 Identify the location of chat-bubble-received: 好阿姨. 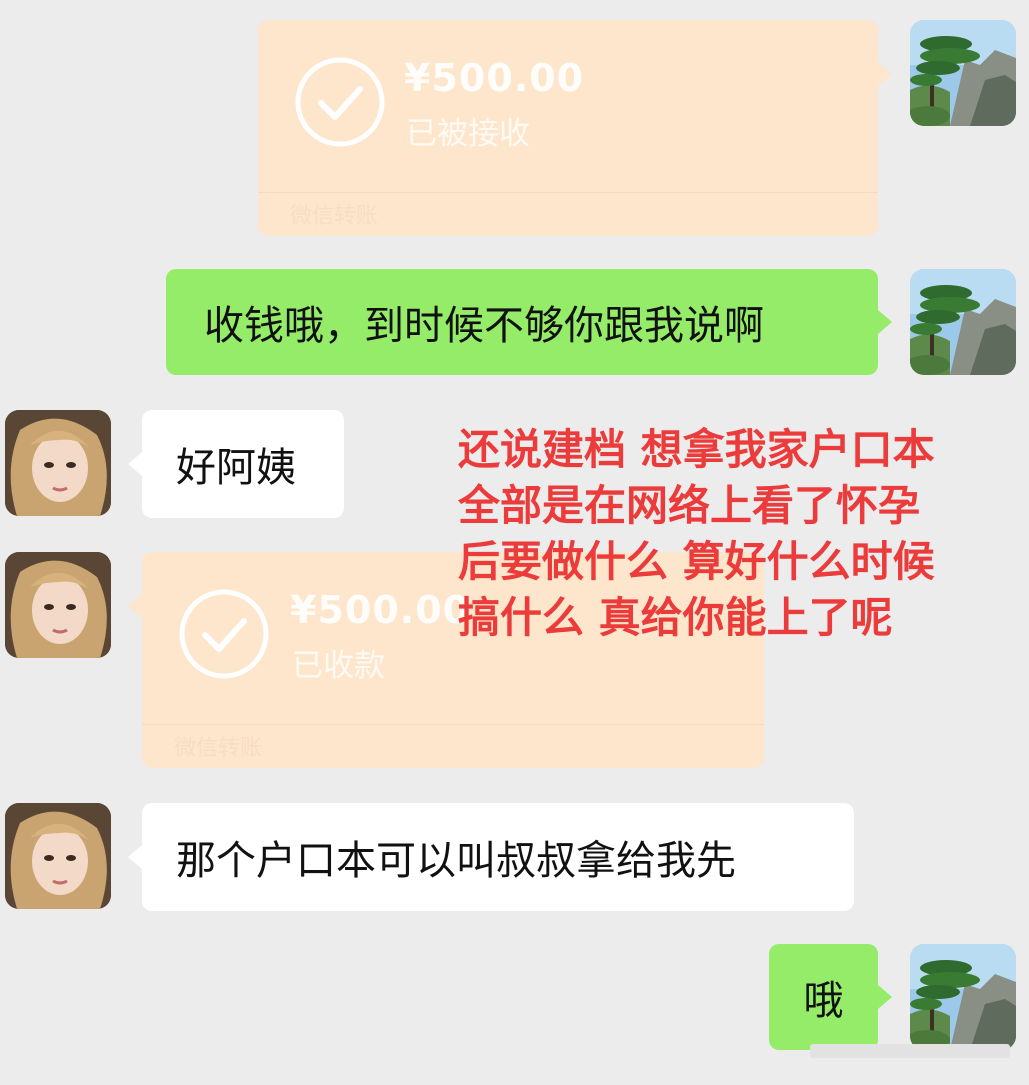
(243, 464).